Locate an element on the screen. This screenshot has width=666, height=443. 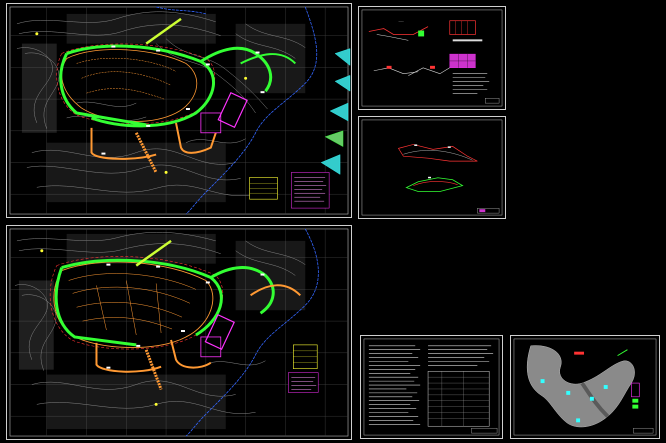
detail-sections-drawing: ──── is located at coordinates (432, 58).